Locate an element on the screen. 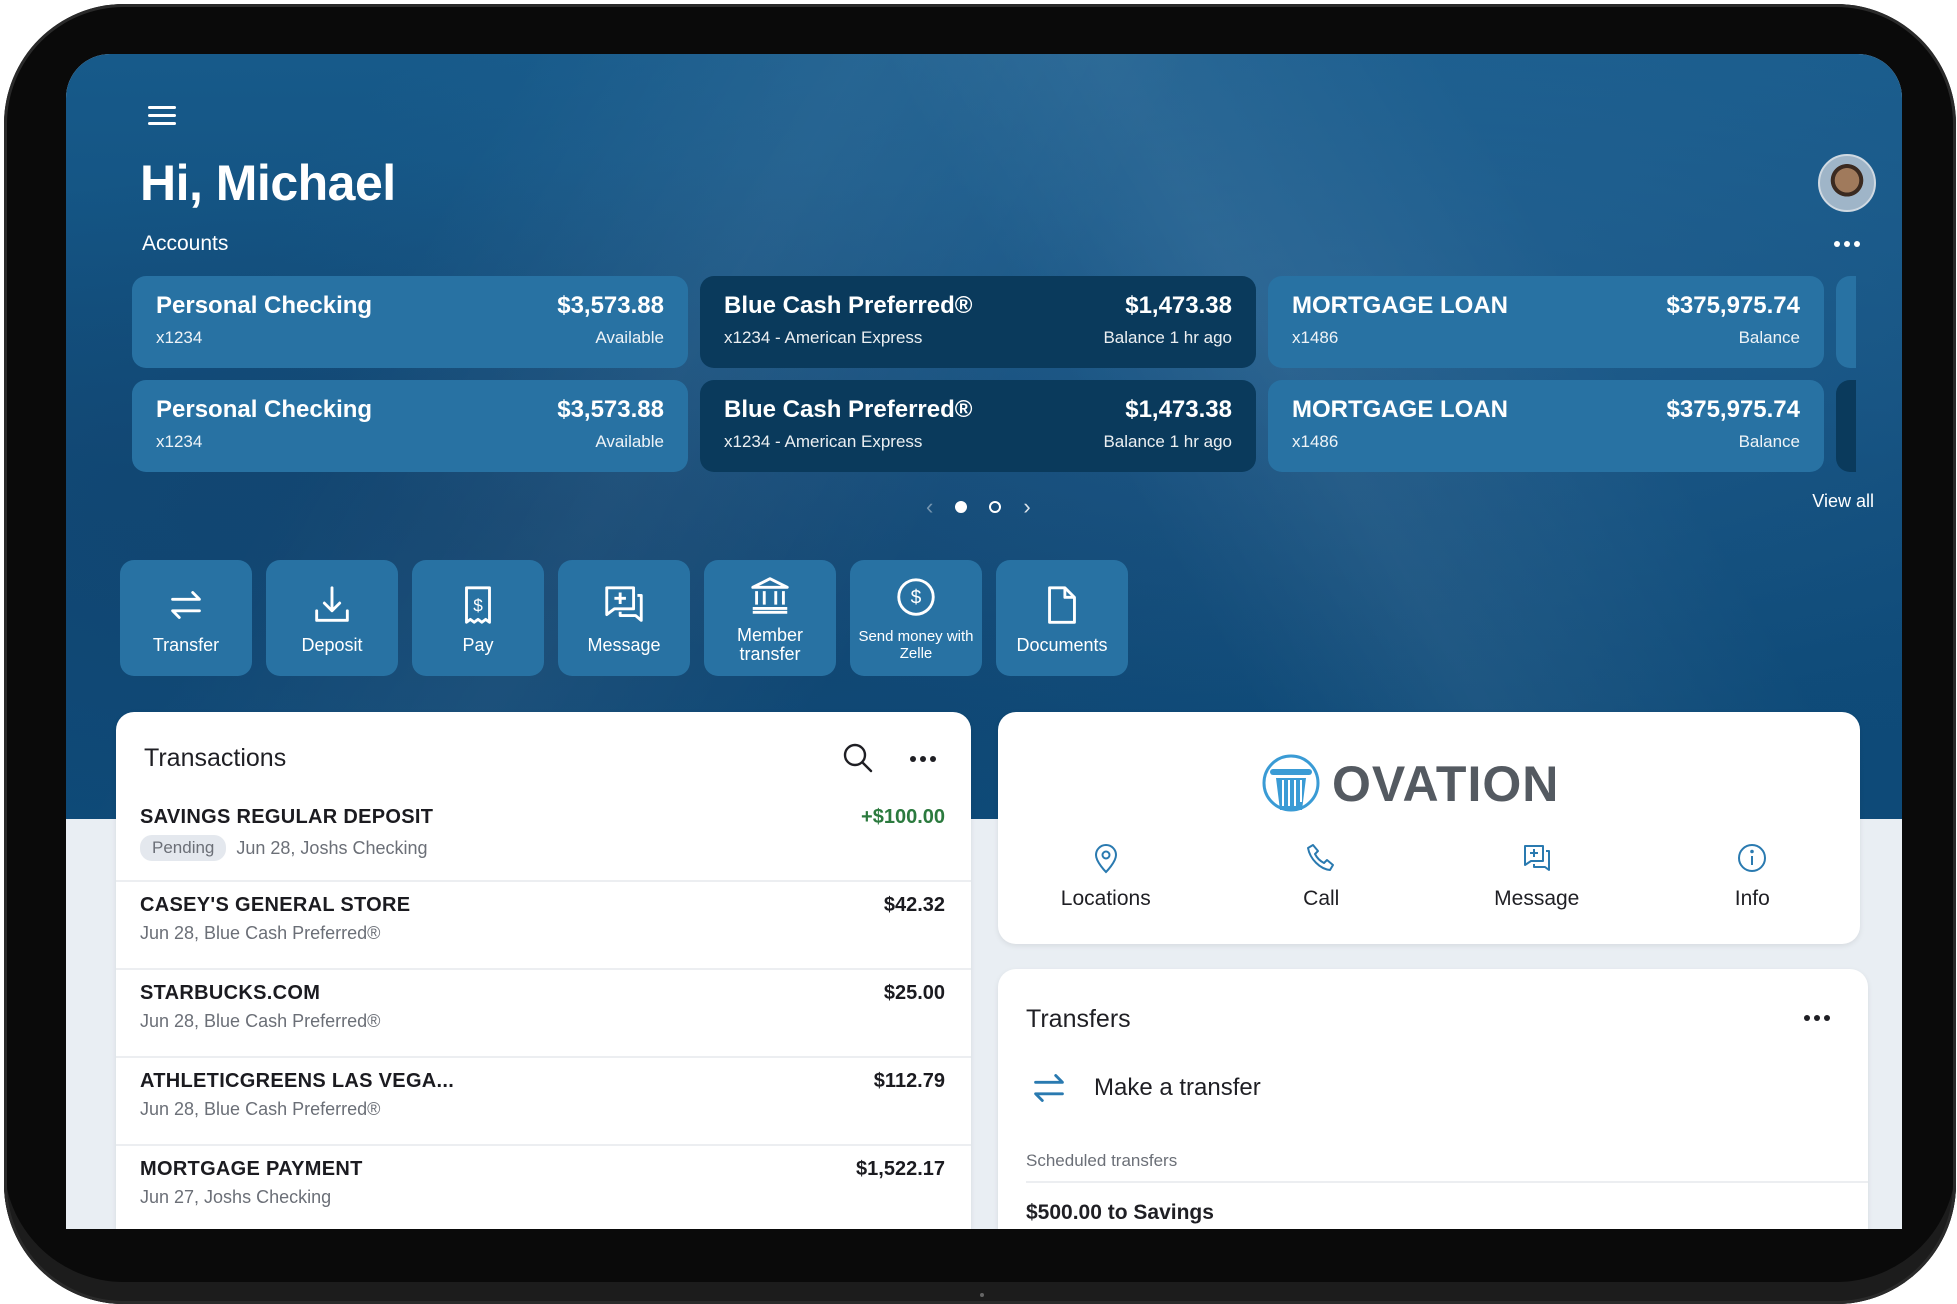 The width and height of the screenshot is (1957, 1304). transaction-amount: +$100.00 is located at coordinates (903, 817).